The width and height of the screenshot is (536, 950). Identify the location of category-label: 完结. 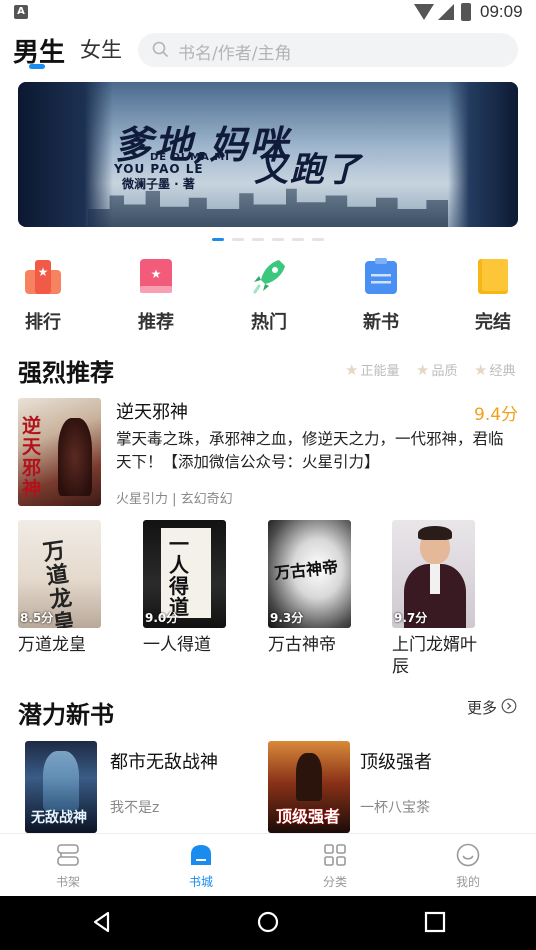
(493, 322).